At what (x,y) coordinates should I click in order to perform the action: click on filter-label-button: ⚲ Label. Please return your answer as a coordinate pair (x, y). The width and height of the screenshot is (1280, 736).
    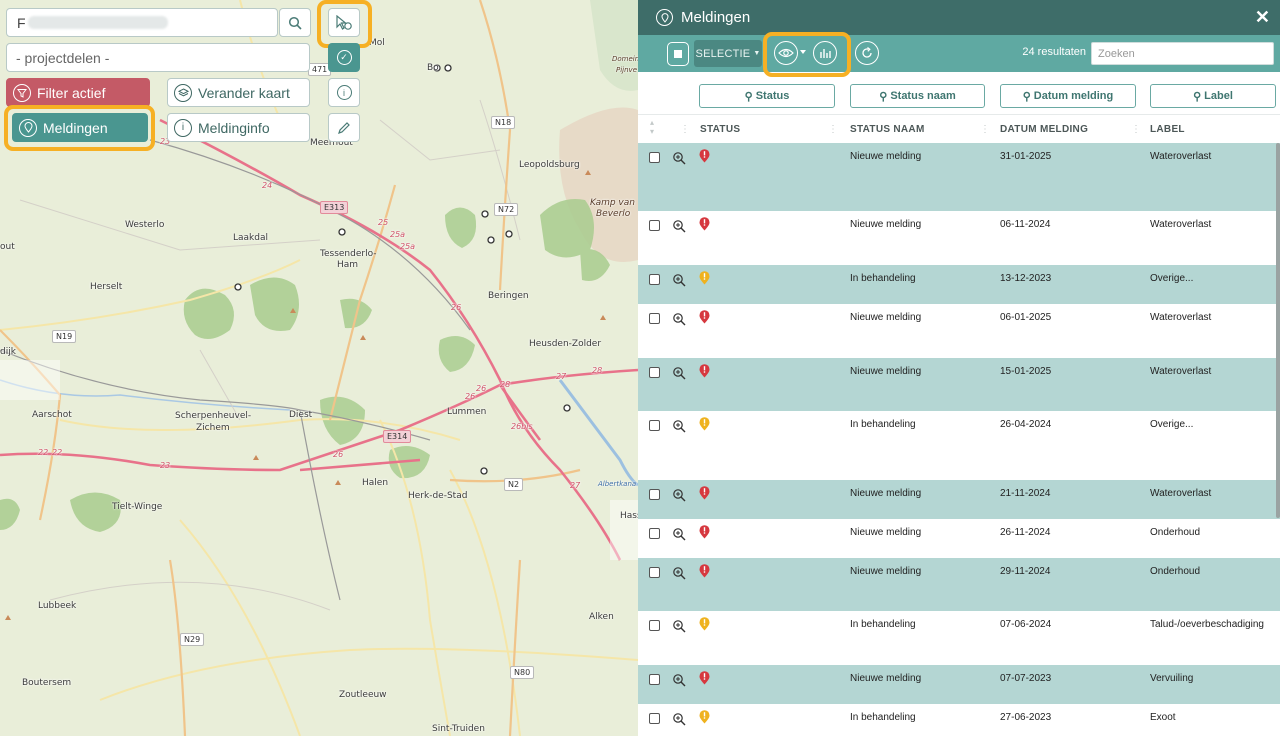
    Looking at the image, I should click on (1213, 96).